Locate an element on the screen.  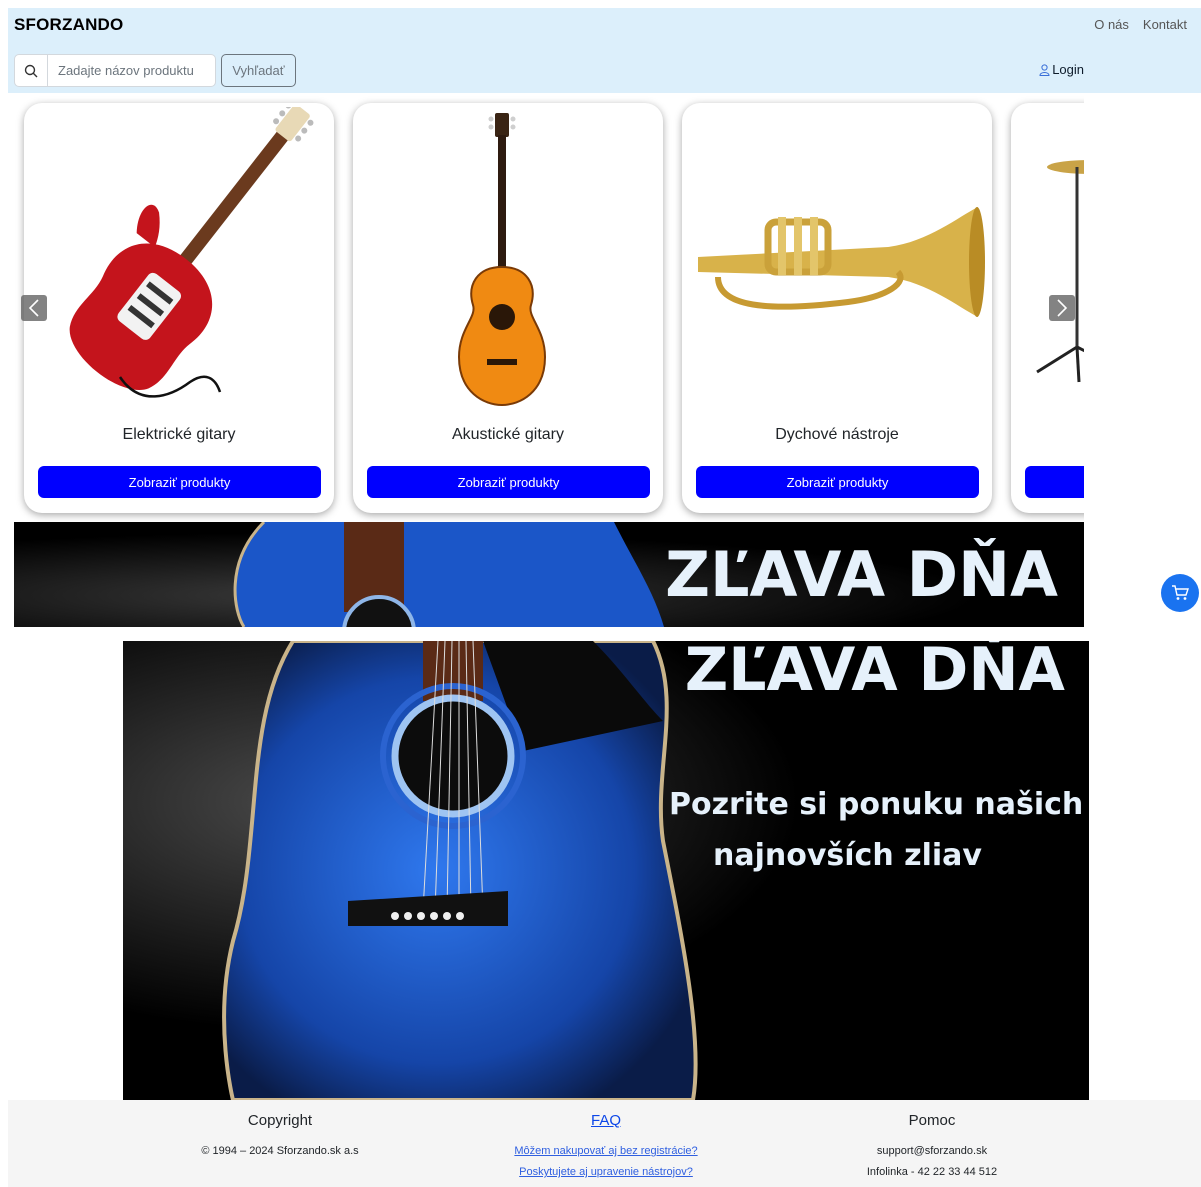
banner-subtitle-line2: najnovších zliav is located at coordinates (847, 855).